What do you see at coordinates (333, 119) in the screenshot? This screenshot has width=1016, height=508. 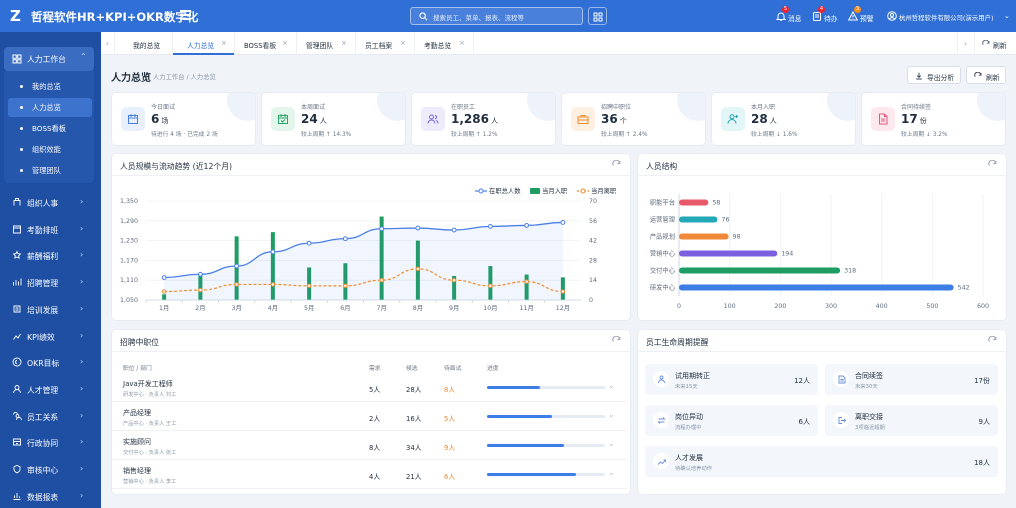 I see `kpi-card: 本周面试 24 人较上周期 ↑ 14.3%` at bounding box center [333, 119].